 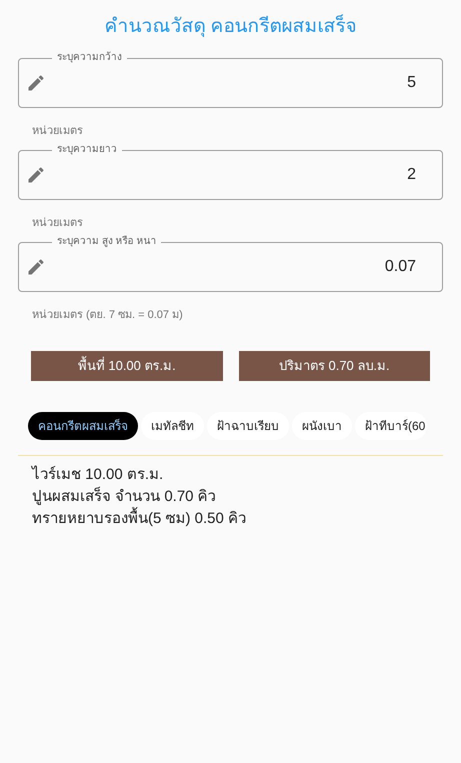 I want to click on detail-line: ปูนผสมเสร็จ จำนวน 0.70 คิว, so click(x=124, y=496).